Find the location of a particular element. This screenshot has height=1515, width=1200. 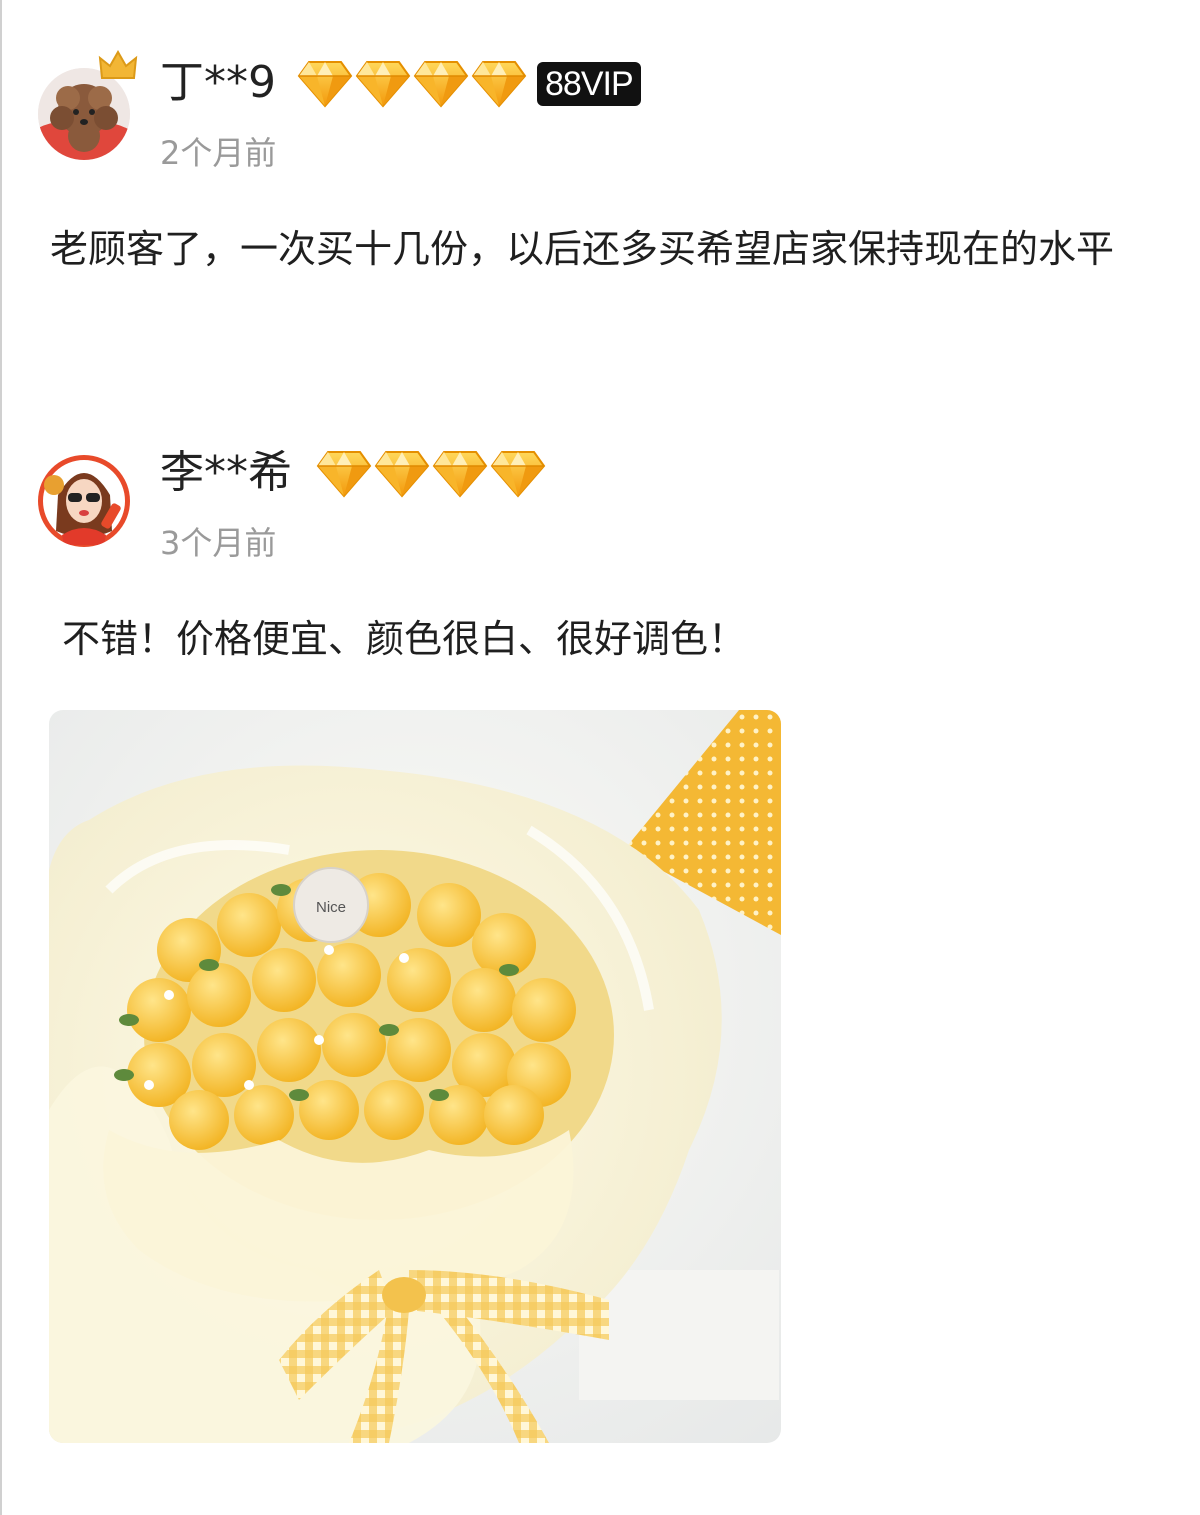

crown-icon is located at coordinates (118, 64).